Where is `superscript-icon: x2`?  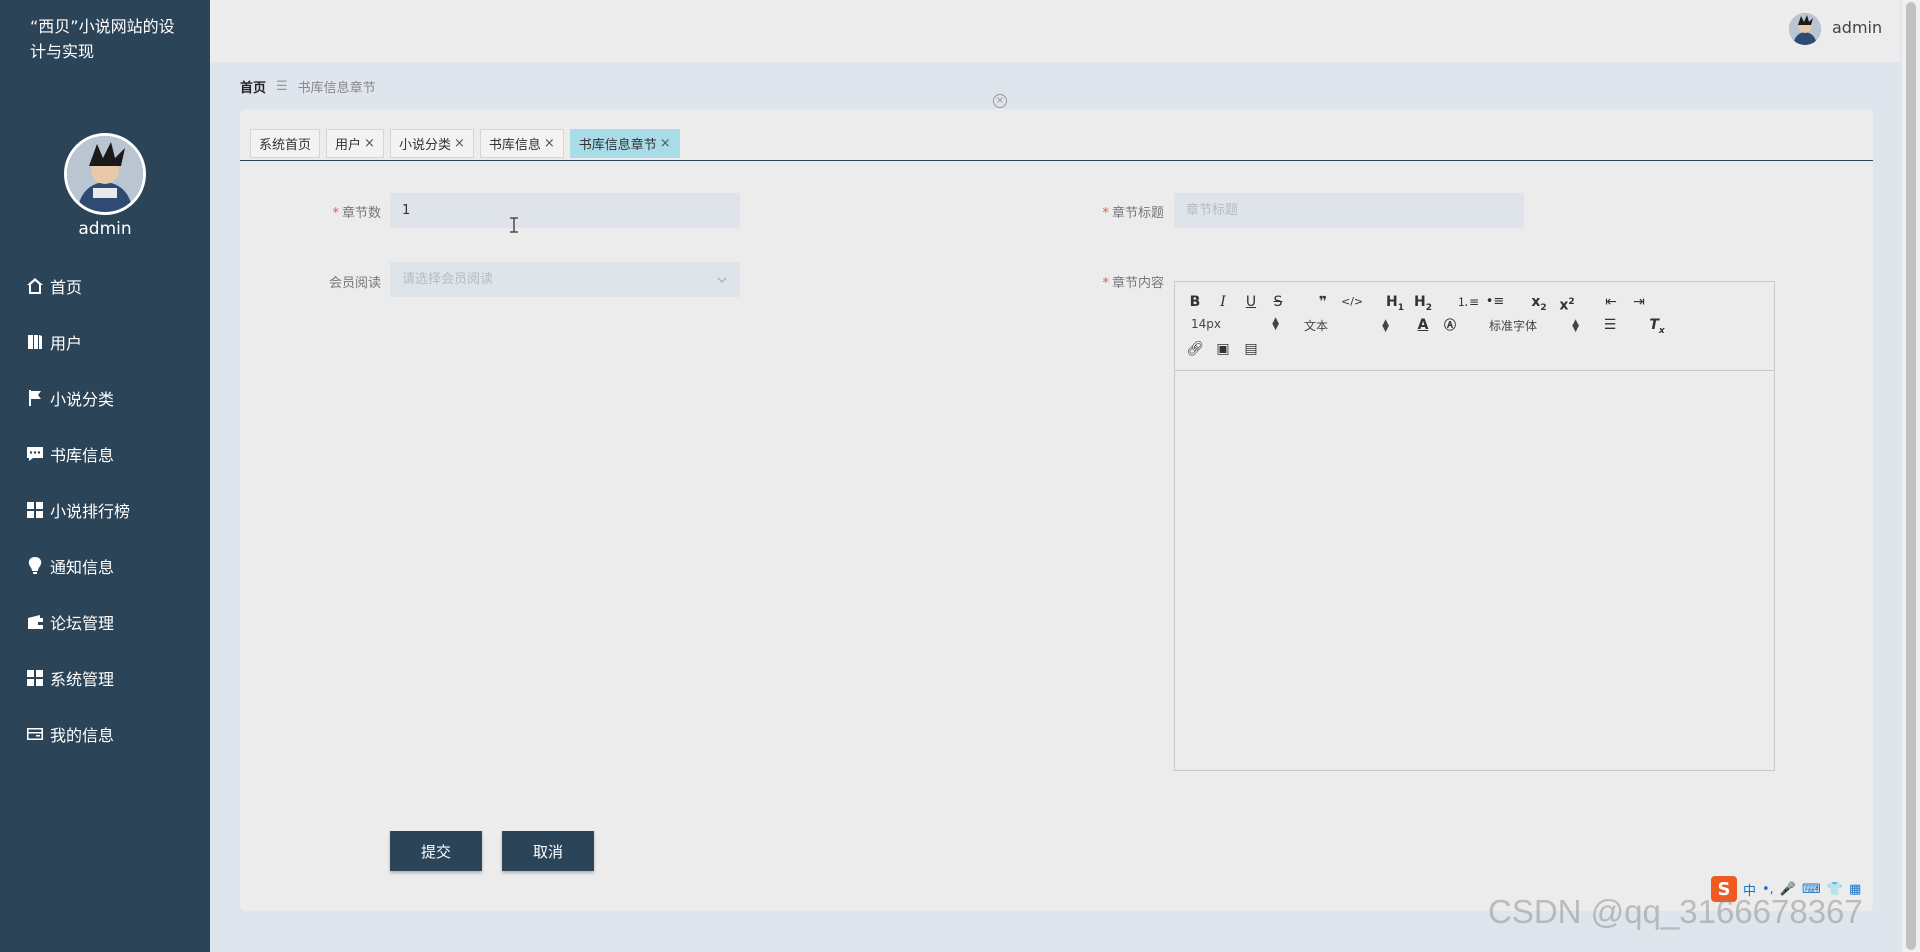 superscript-icon: x2 is located at coordinates (1567, 304).